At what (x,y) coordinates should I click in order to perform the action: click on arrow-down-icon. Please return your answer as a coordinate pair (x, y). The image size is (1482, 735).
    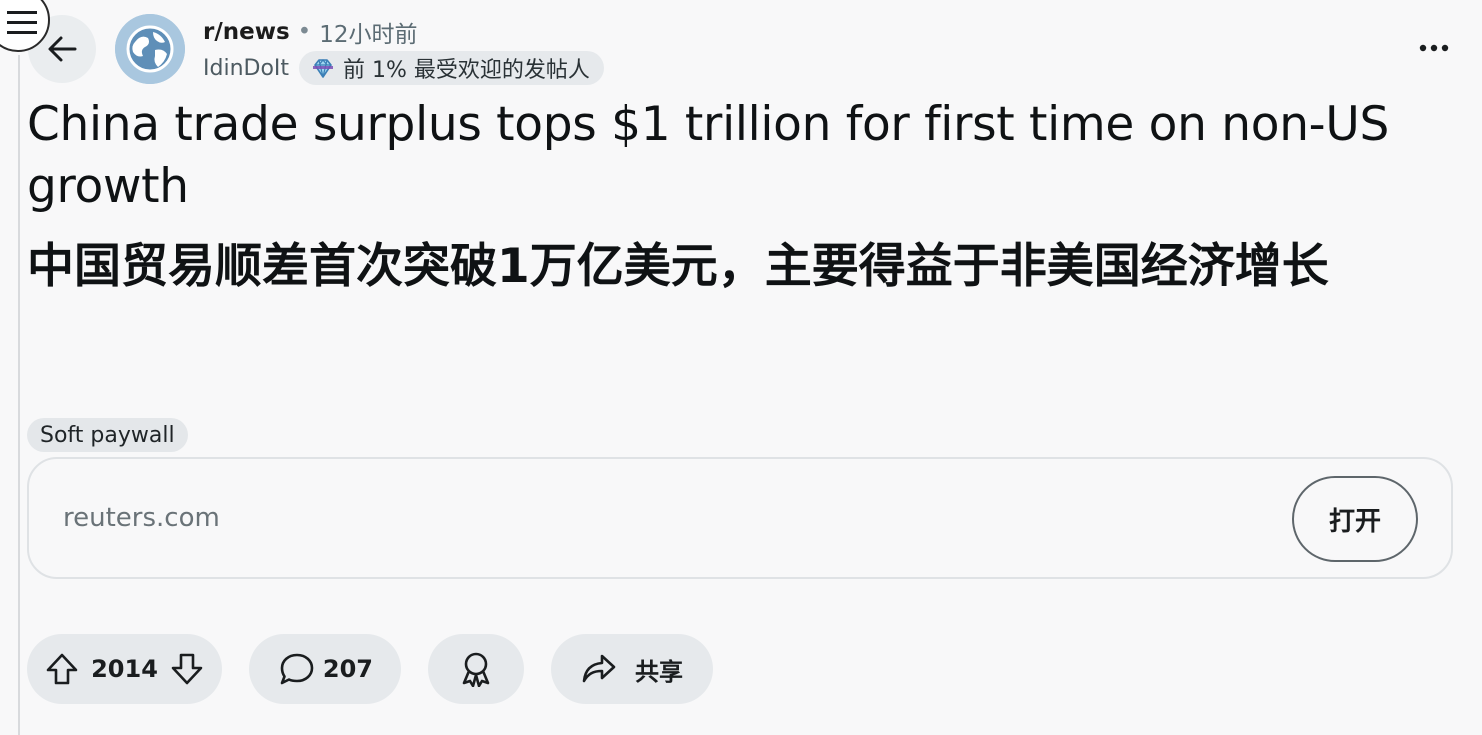
    Looking at the image, I should click on (187, 669).